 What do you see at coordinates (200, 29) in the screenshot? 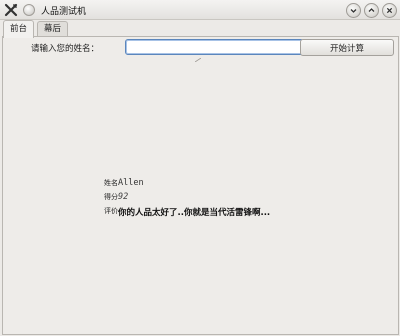
I see `tab-bar: 前台 幕后` at bounding box center [200, 29].